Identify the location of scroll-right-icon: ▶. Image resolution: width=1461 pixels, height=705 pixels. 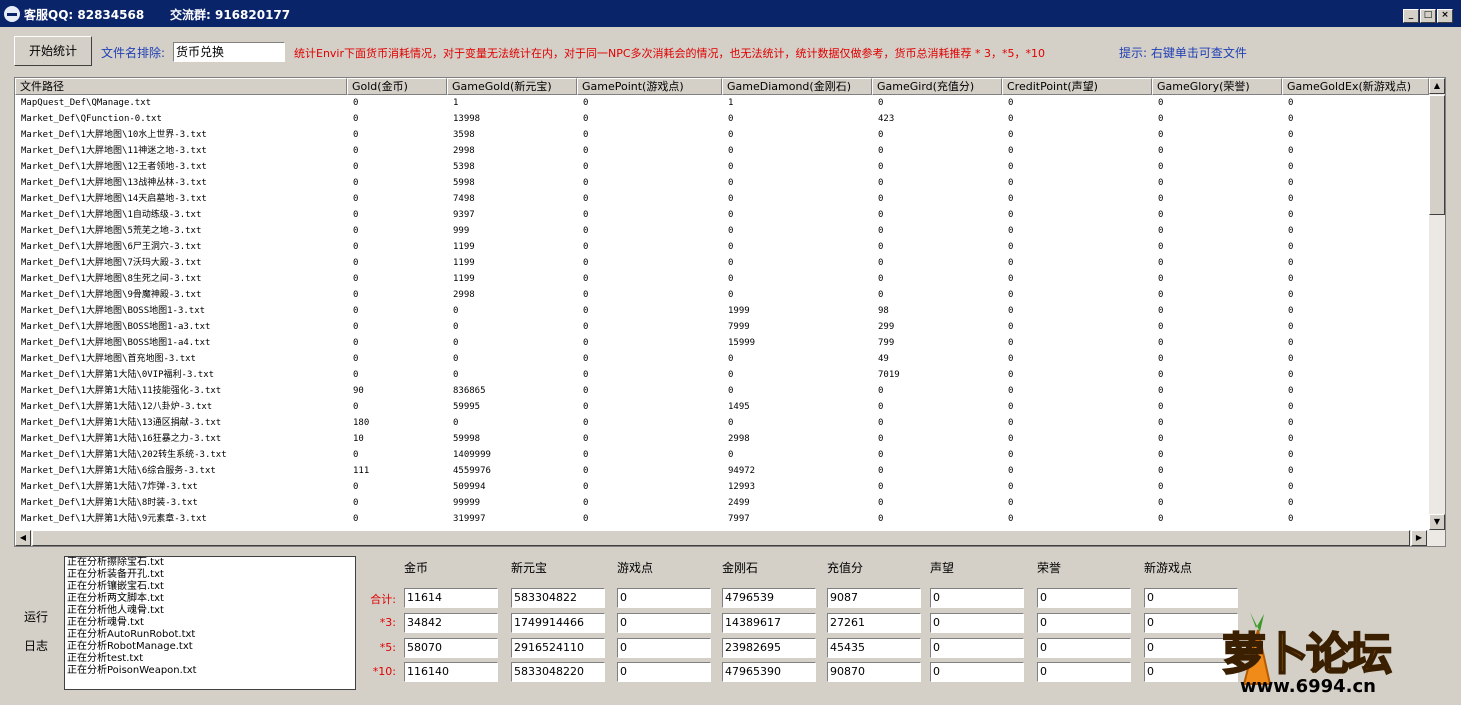
(1419, 538).